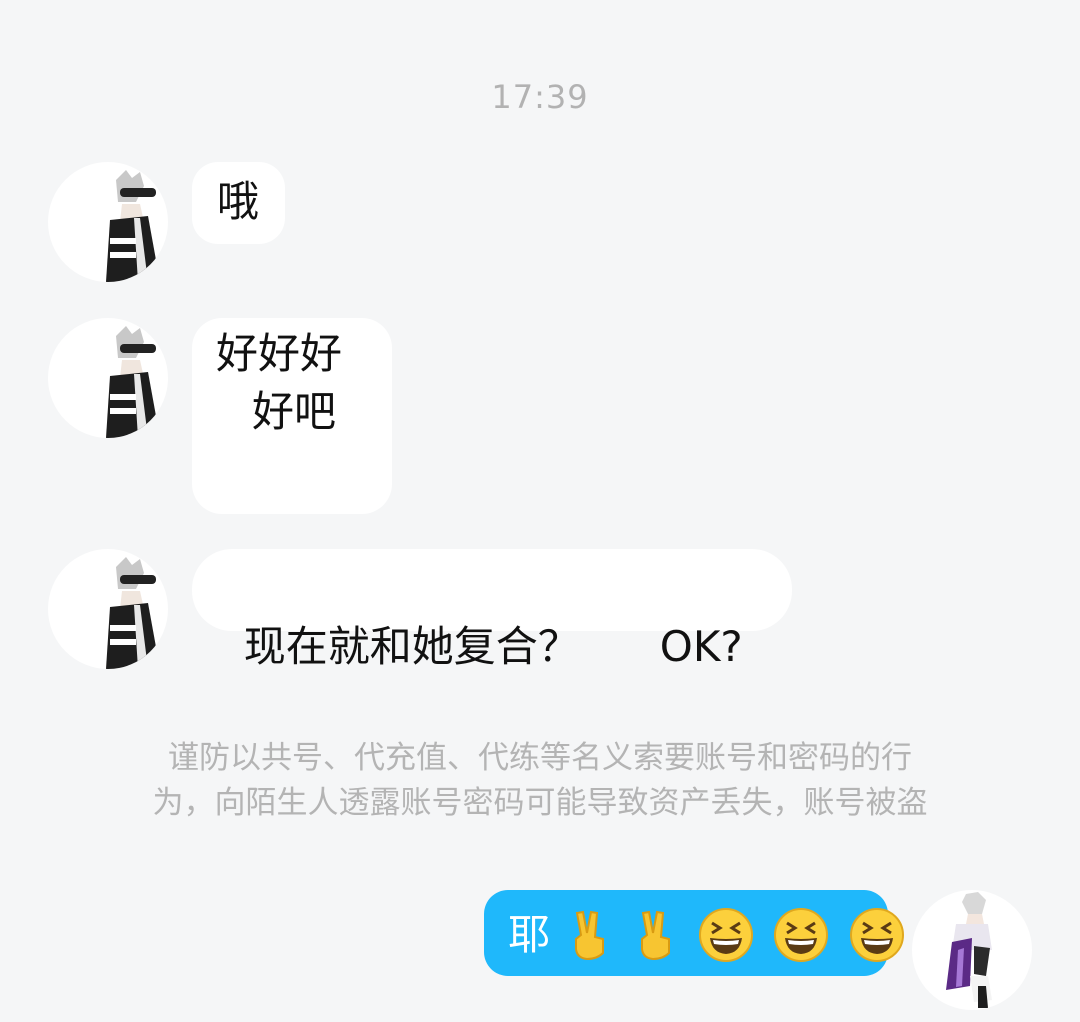 The width and height of the screenshot is (1080, 1022). What do you see at coordinates (492, 610) in the screenshot?
I see `friend-message-bubble: 现在就和她复合？ OK?` at bounding box center [492, 610].